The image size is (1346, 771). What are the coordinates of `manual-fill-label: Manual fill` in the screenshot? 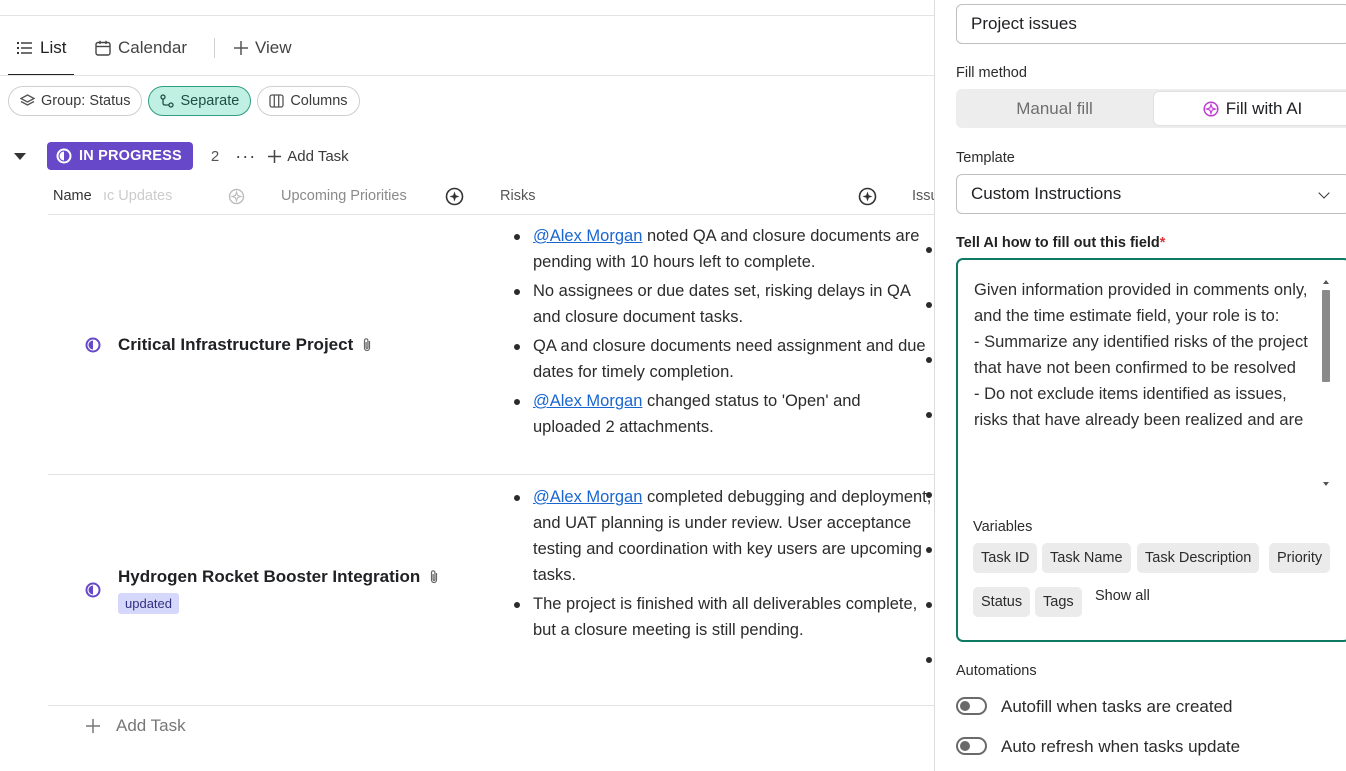 It's located at (1054, 108).